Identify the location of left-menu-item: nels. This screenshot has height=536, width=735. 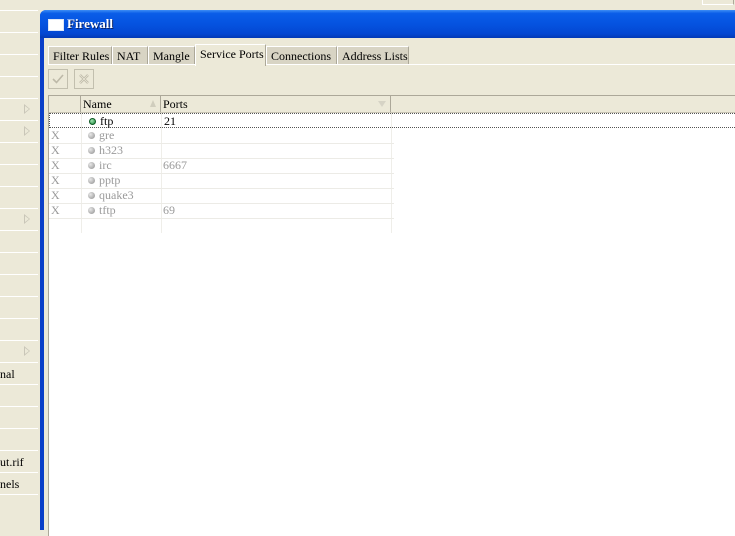
(19, 483).